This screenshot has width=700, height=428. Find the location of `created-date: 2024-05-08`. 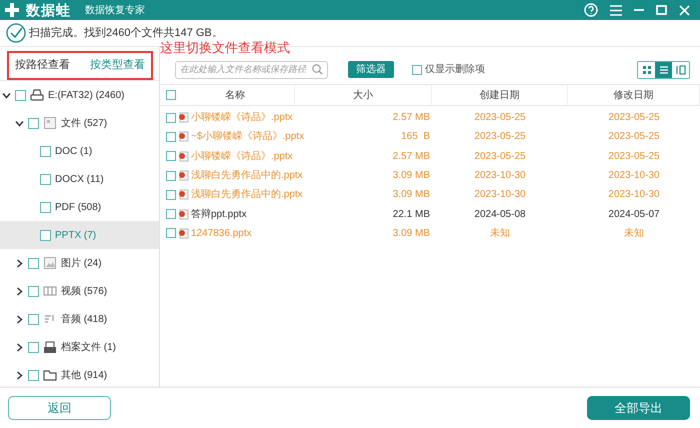

created-date: 2024-05-08 is located at coordinates (500, 215).